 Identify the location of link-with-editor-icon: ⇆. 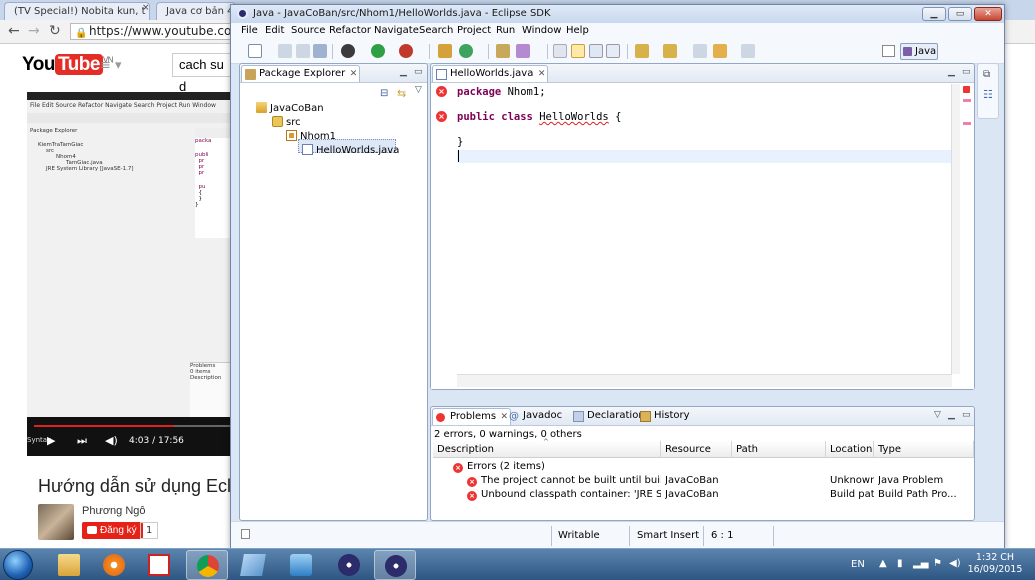
(401, 93).